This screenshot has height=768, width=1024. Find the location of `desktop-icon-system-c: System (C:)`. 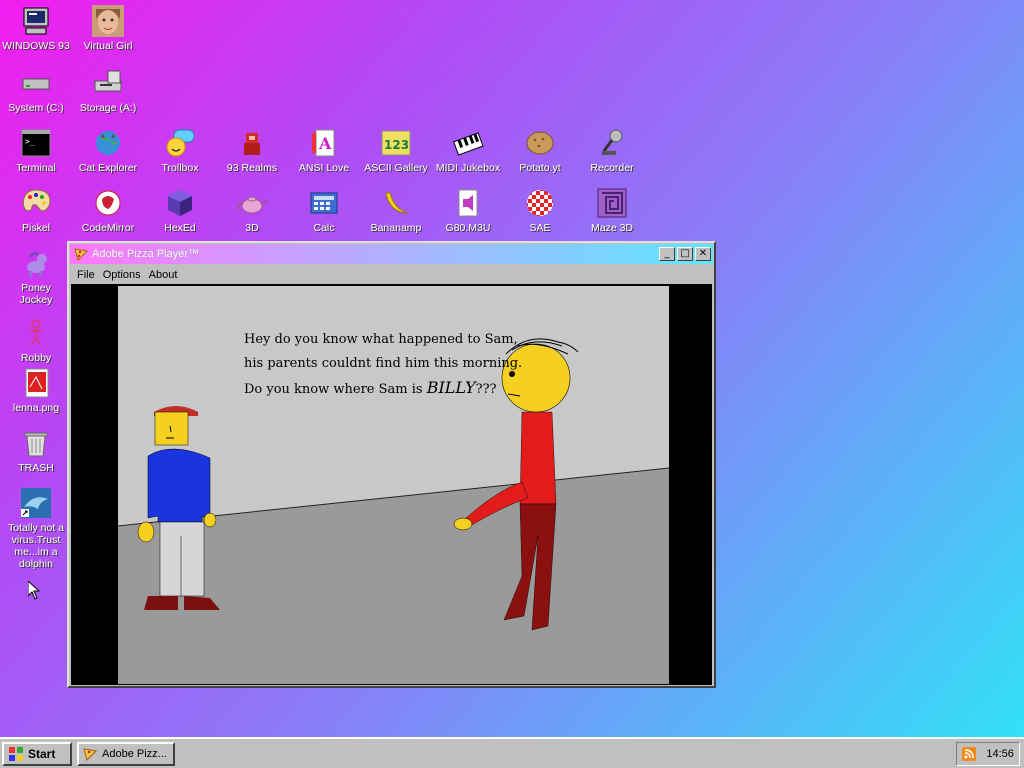

desktop-icon-system-c: System (C:) is located at coordinates (36, 90).